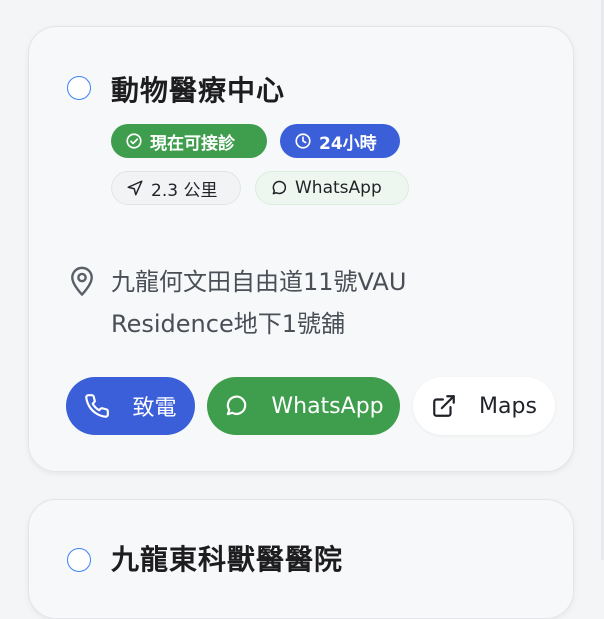 This screenshot has width=604, height=619. I want to click on open-now-label: 現在可接診, so click(192, 143).